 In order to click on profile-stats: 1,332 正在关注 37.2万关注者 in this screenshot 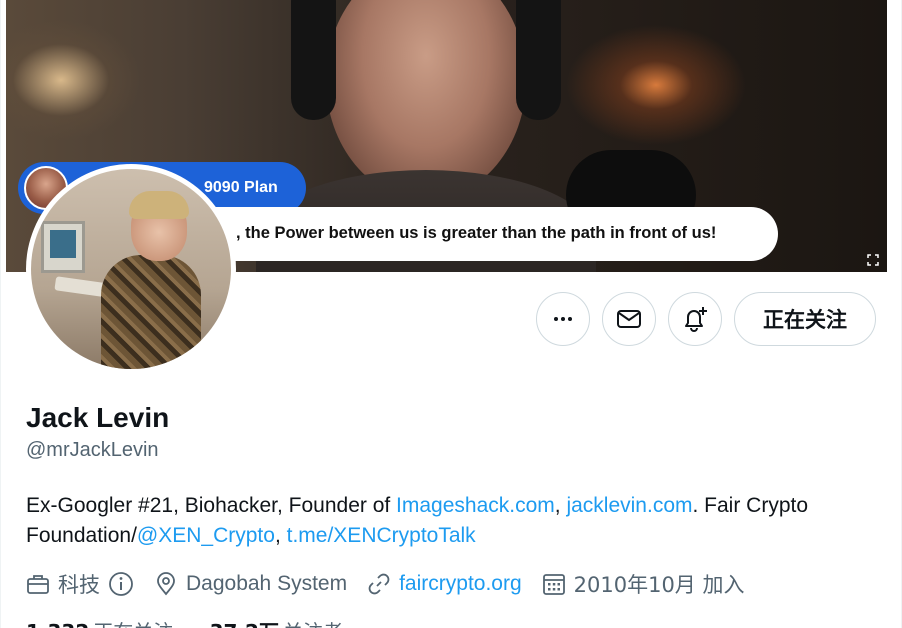, I will do `click(199, 622)`.